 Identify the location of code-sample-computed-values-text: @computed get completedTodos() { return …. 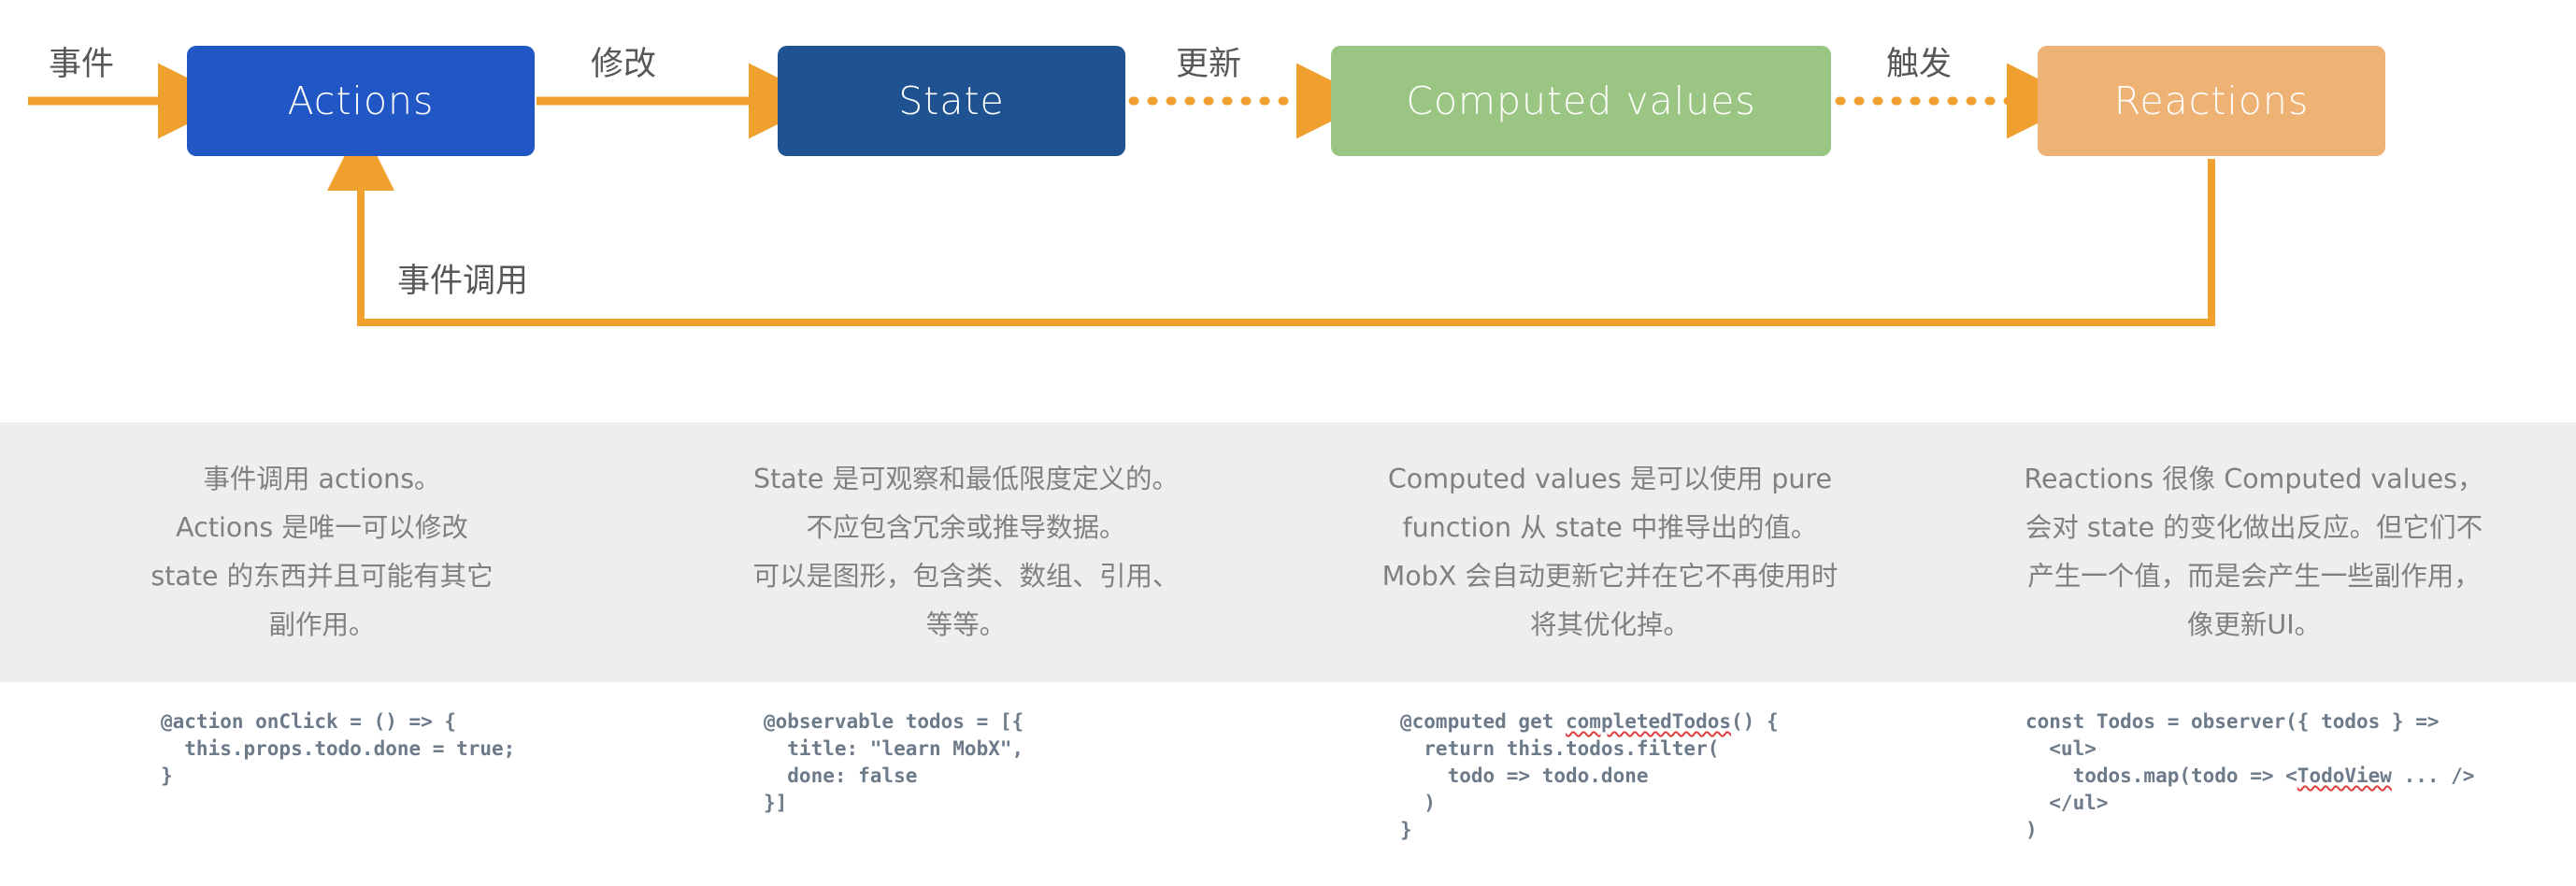
(1589, 776).